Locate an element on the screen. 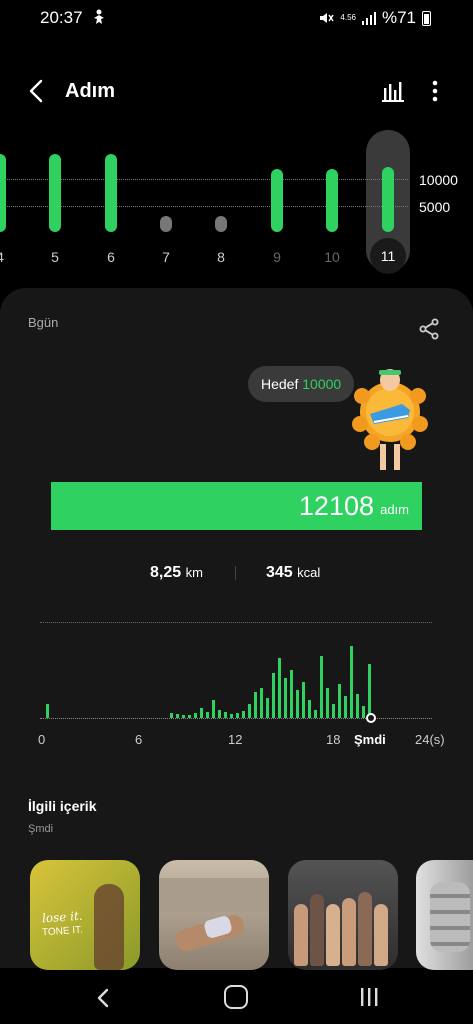 This screenshot has height=1024, width=473. share-icon is located at coordinates (429, 329).